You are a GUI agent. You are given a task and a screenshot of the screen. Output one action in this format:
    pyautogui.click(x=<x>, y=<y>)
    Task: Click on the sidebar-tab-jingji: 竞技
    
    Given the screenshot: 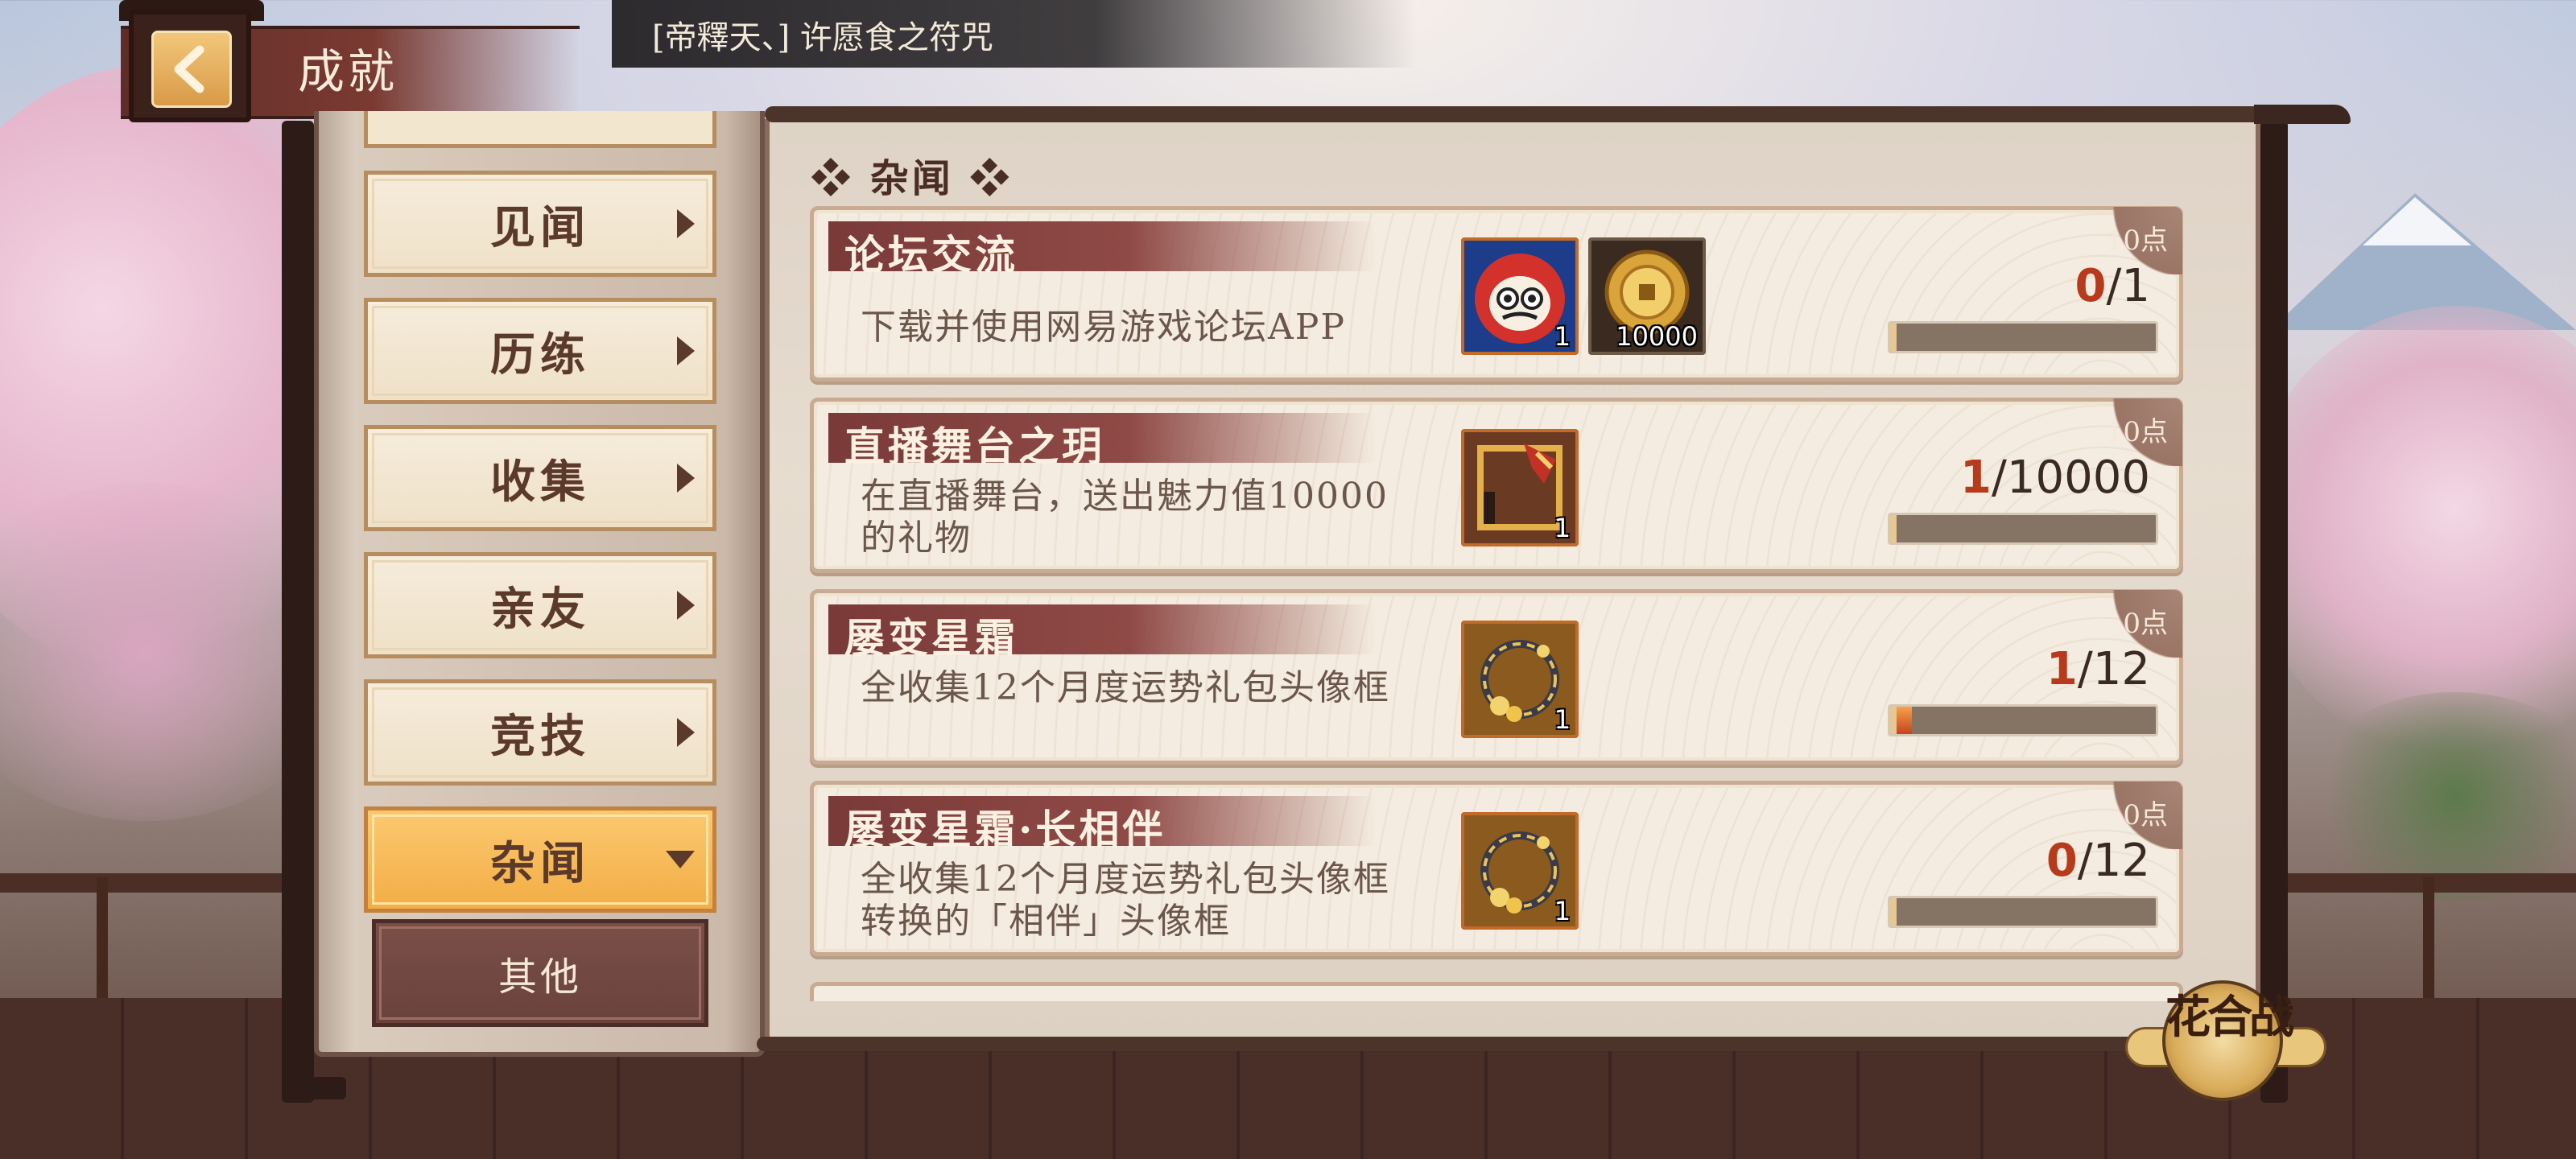 What is the action you would take?
    pyautogui.click(x=540, y=732)
    